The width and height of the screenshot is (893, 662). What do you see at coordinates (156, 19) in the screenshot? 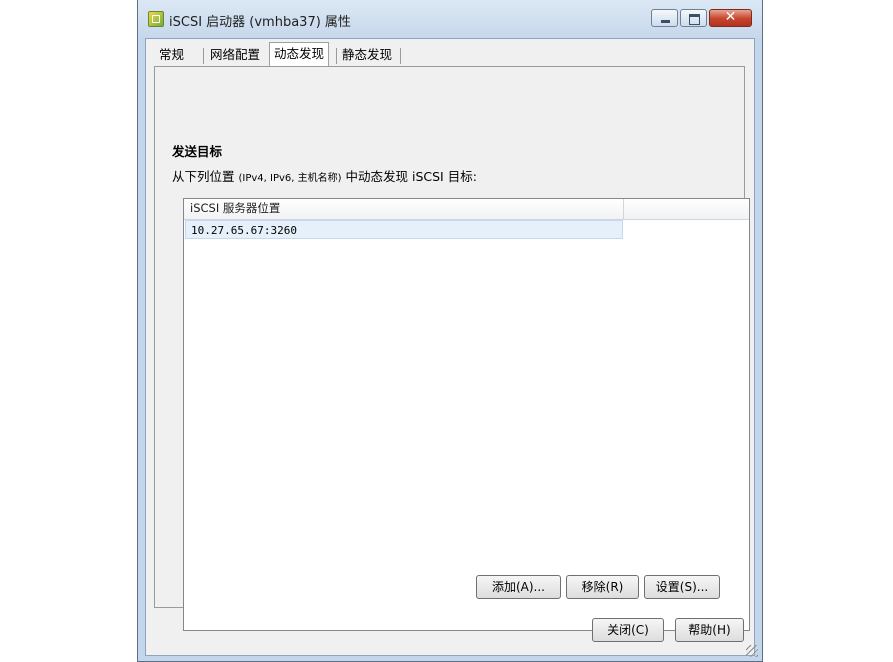
I see `app-icon` at bounding box center [156, 19].